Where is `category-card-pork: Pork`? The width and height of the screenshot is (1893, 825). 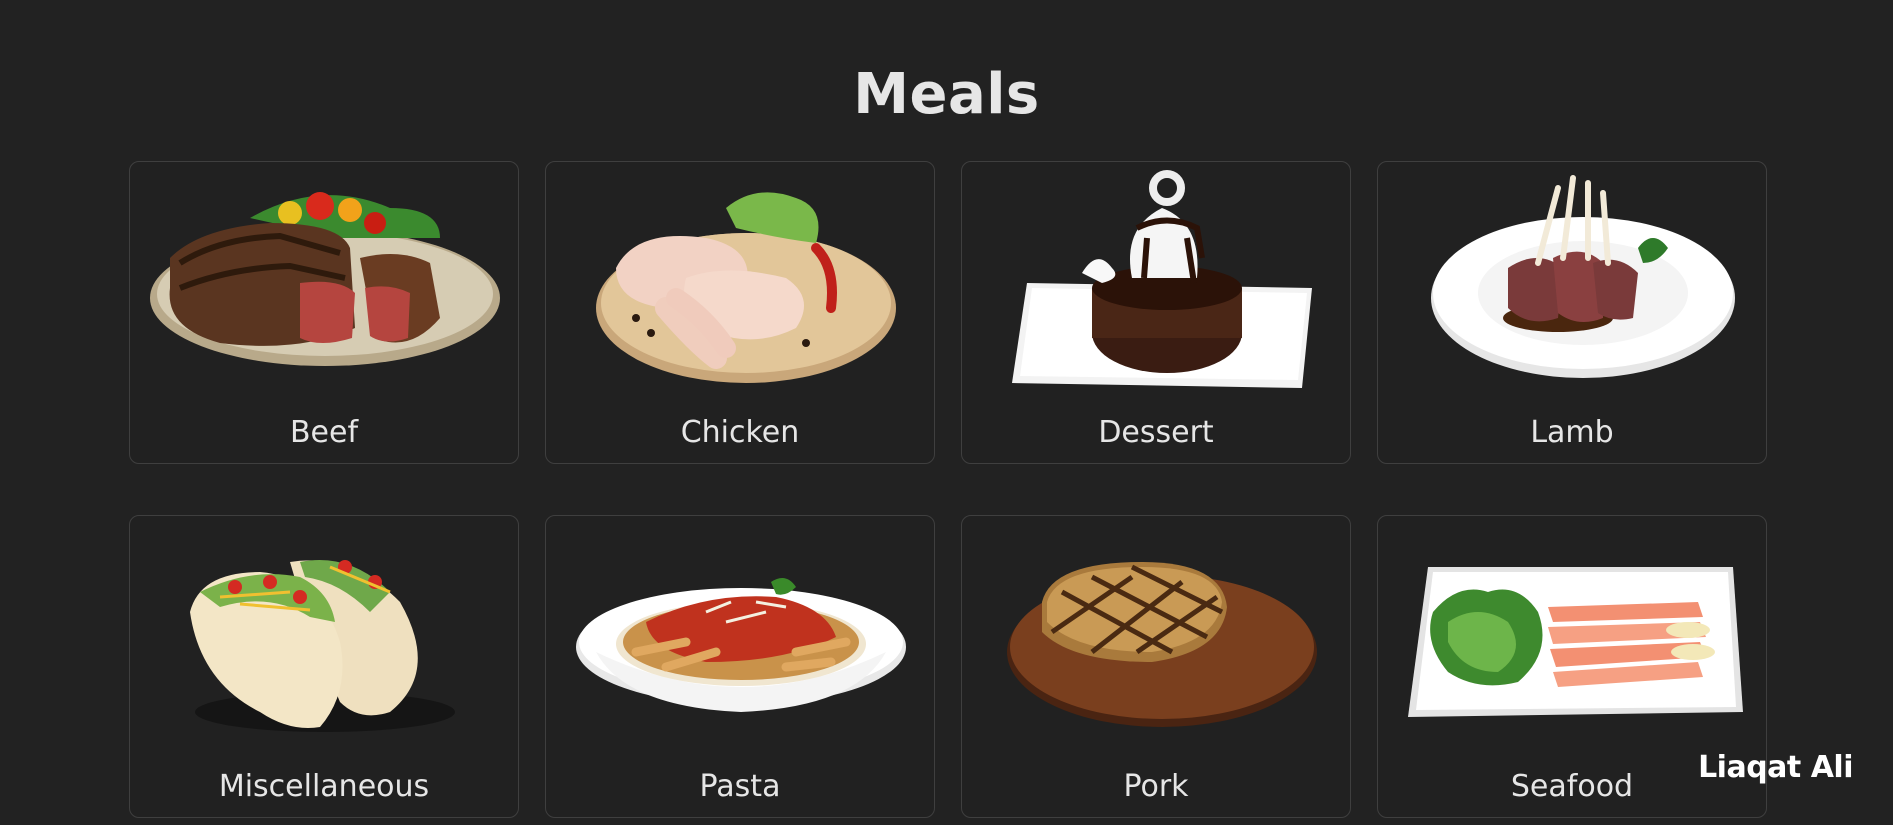 category-card-pork: Pork is located at coordinates (1156, 666).